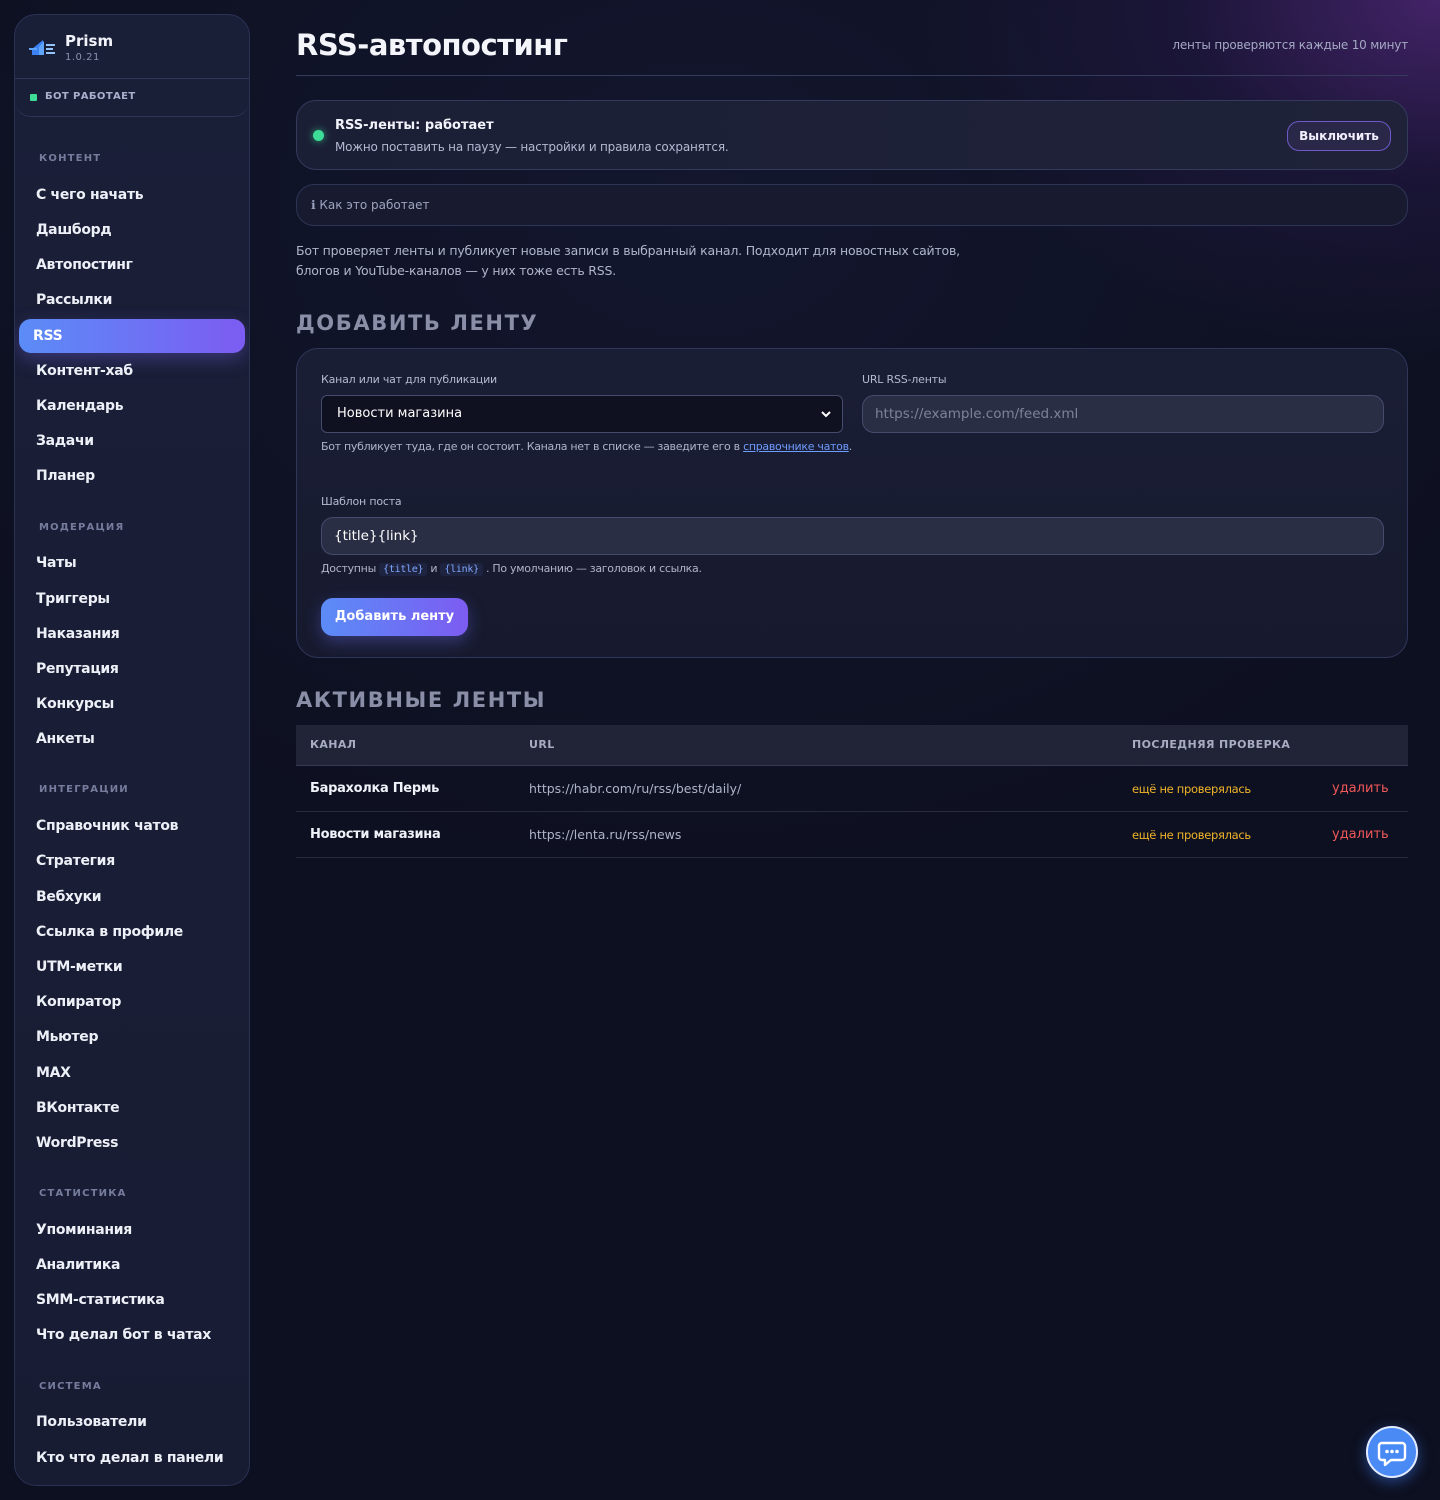 This screenshot has width=1440, height=1500. Describe the element at coordinates (542, 744) in the screenshot. I see `col-url: URL` at that location.